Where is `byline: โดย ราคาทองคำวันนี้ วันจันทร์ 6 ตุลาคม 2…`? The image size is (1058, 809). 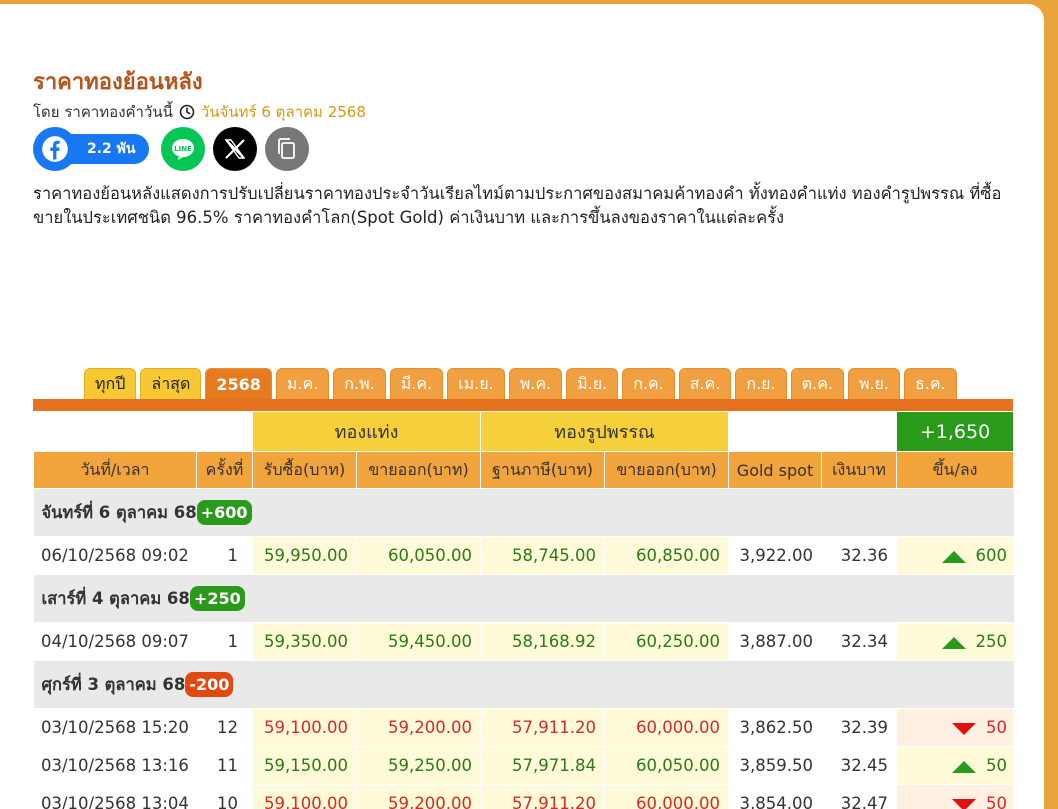
byline: โดย ราคาทองคำวันนี้ วันจันทร์ 6 ตุลาคม 2… is located at coordinates (199, 112).